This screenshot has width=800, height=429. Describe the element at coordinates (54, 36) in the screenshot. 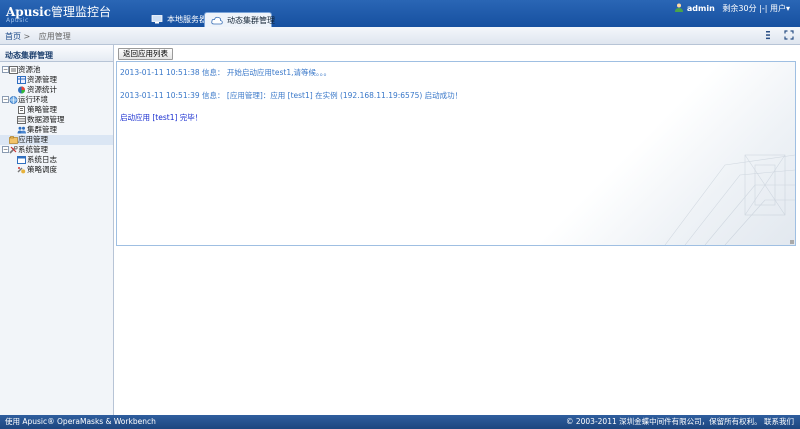

I see `breadcrumb-current: 应用管理` at that location.